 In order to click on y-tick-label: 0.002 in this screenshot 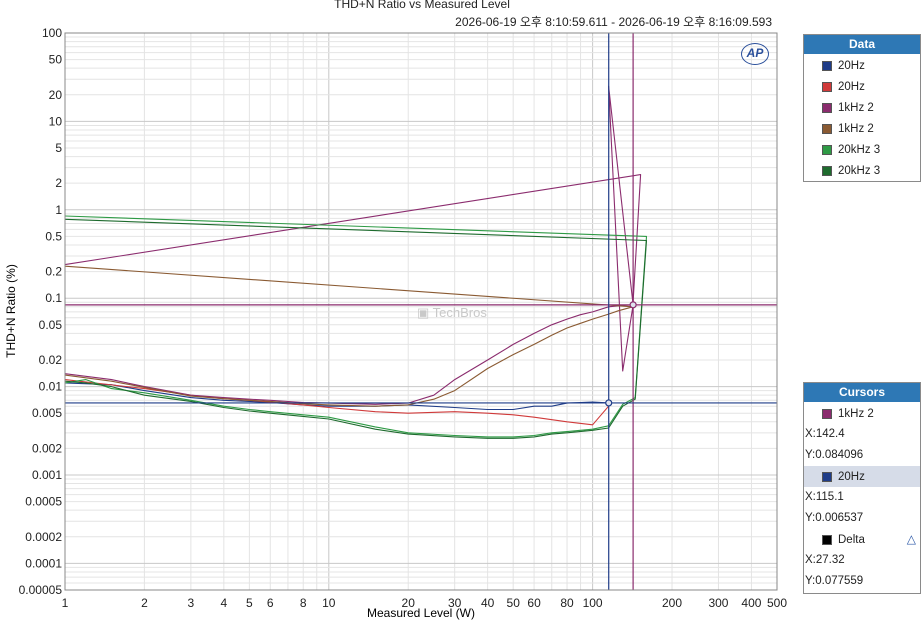, I will do `click(47, 448)`.